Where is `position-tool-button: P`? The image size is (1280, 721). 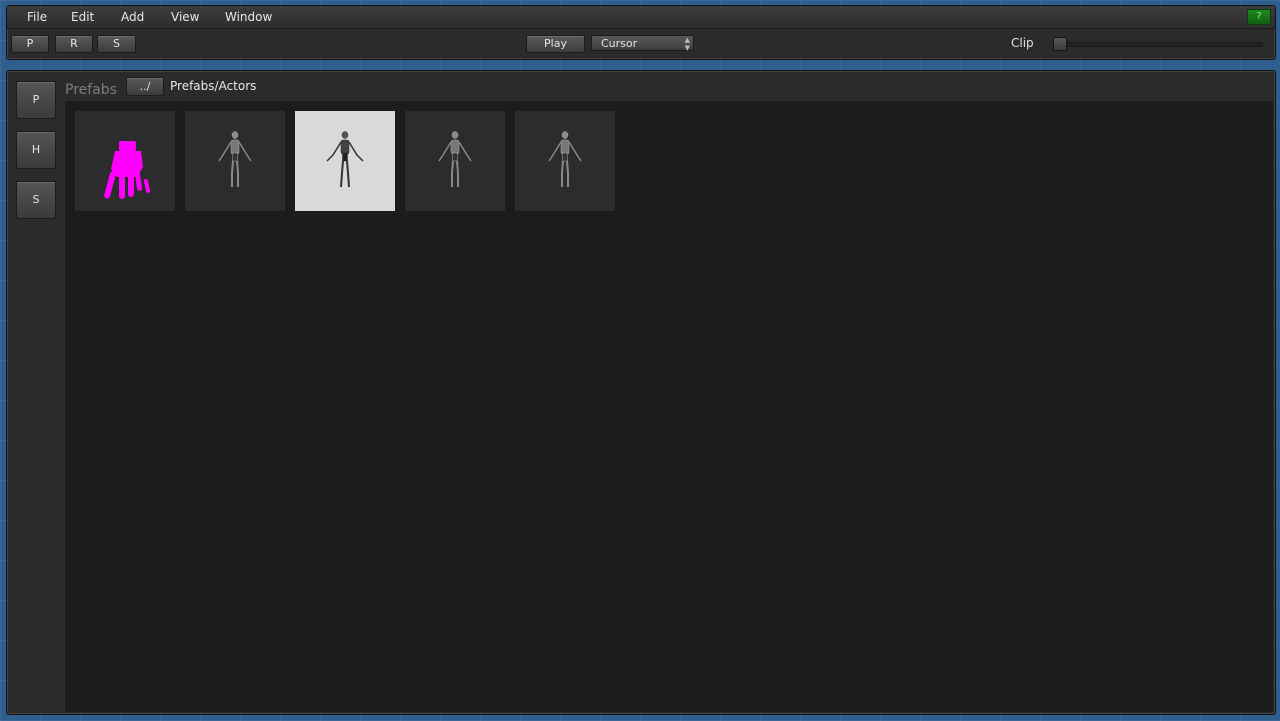
position-tool-button: P is located at coordinates (30, 44).